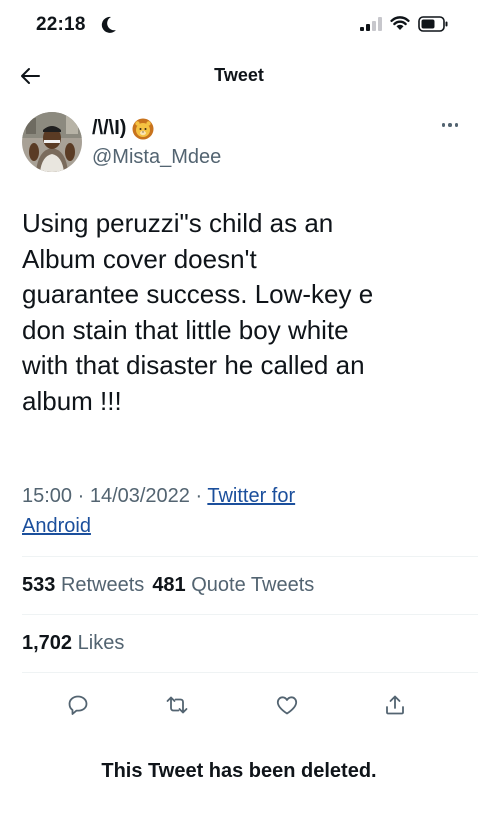  I want to click on like-button, so click(287, 705).